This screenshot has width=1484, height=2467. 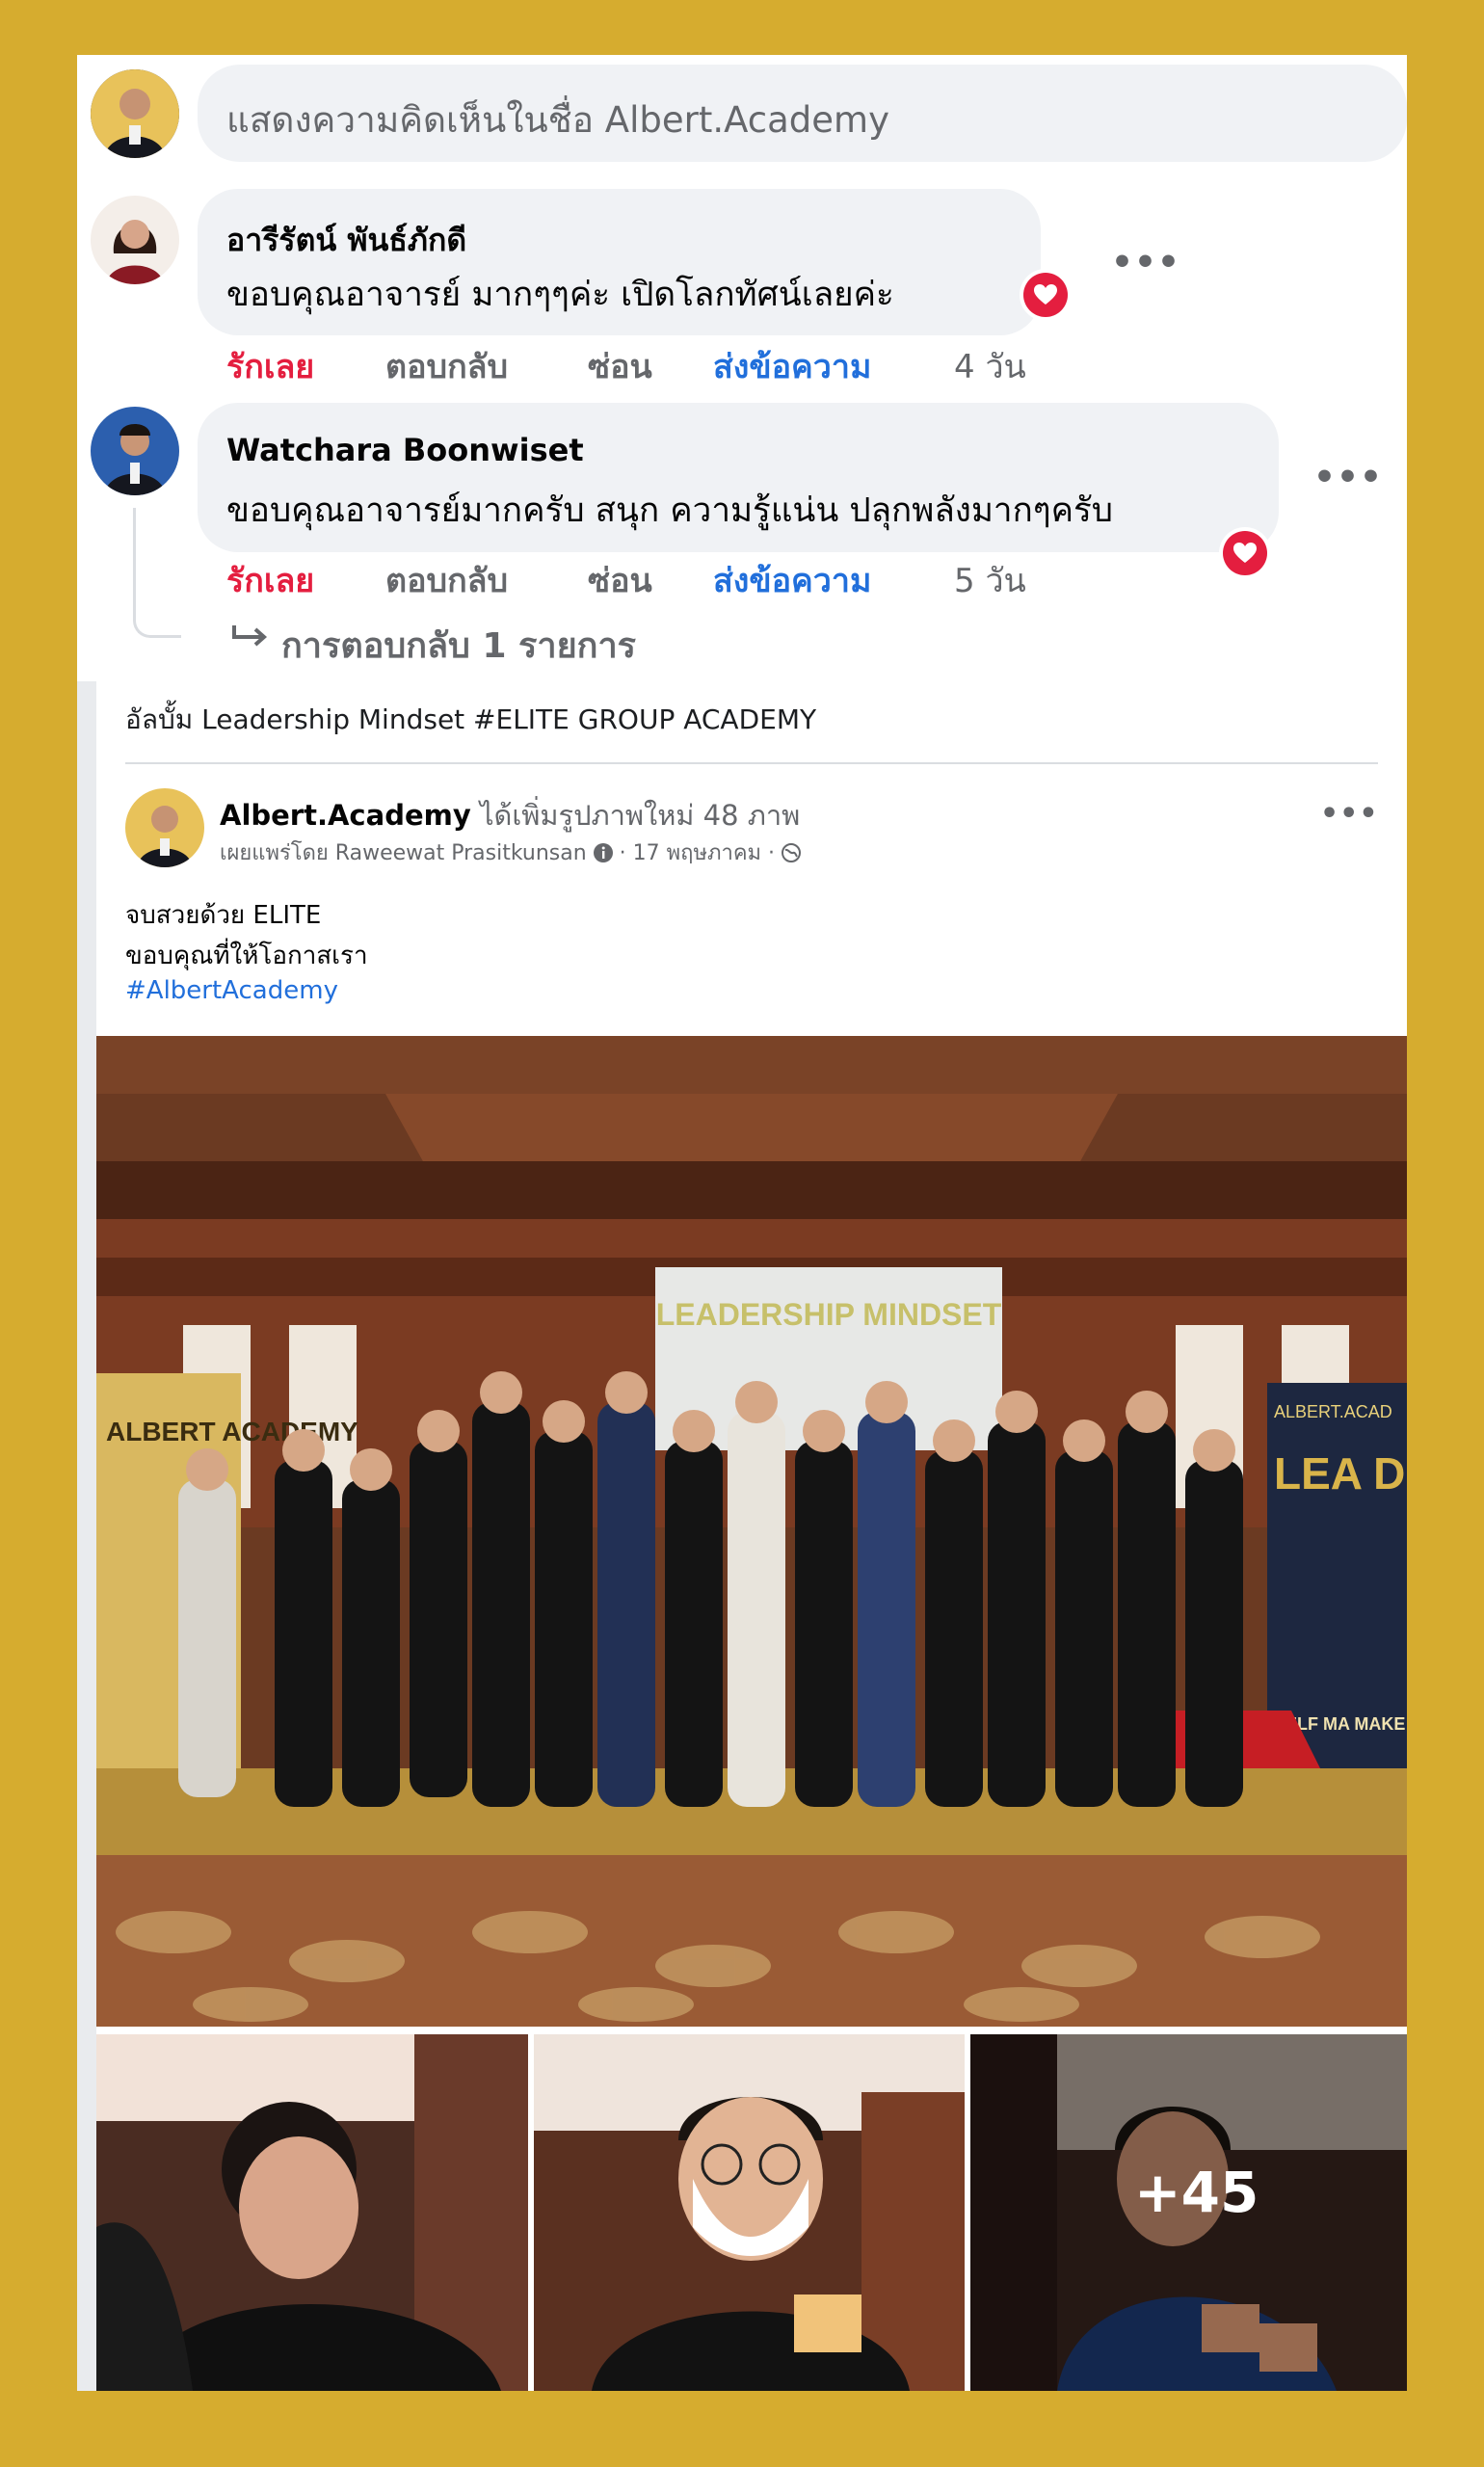 I want to click on comment-actions: รักเลย ตอบกลับ ซ่อน ส่งข้อความ 4 วัน, so click(x=660, y=364).